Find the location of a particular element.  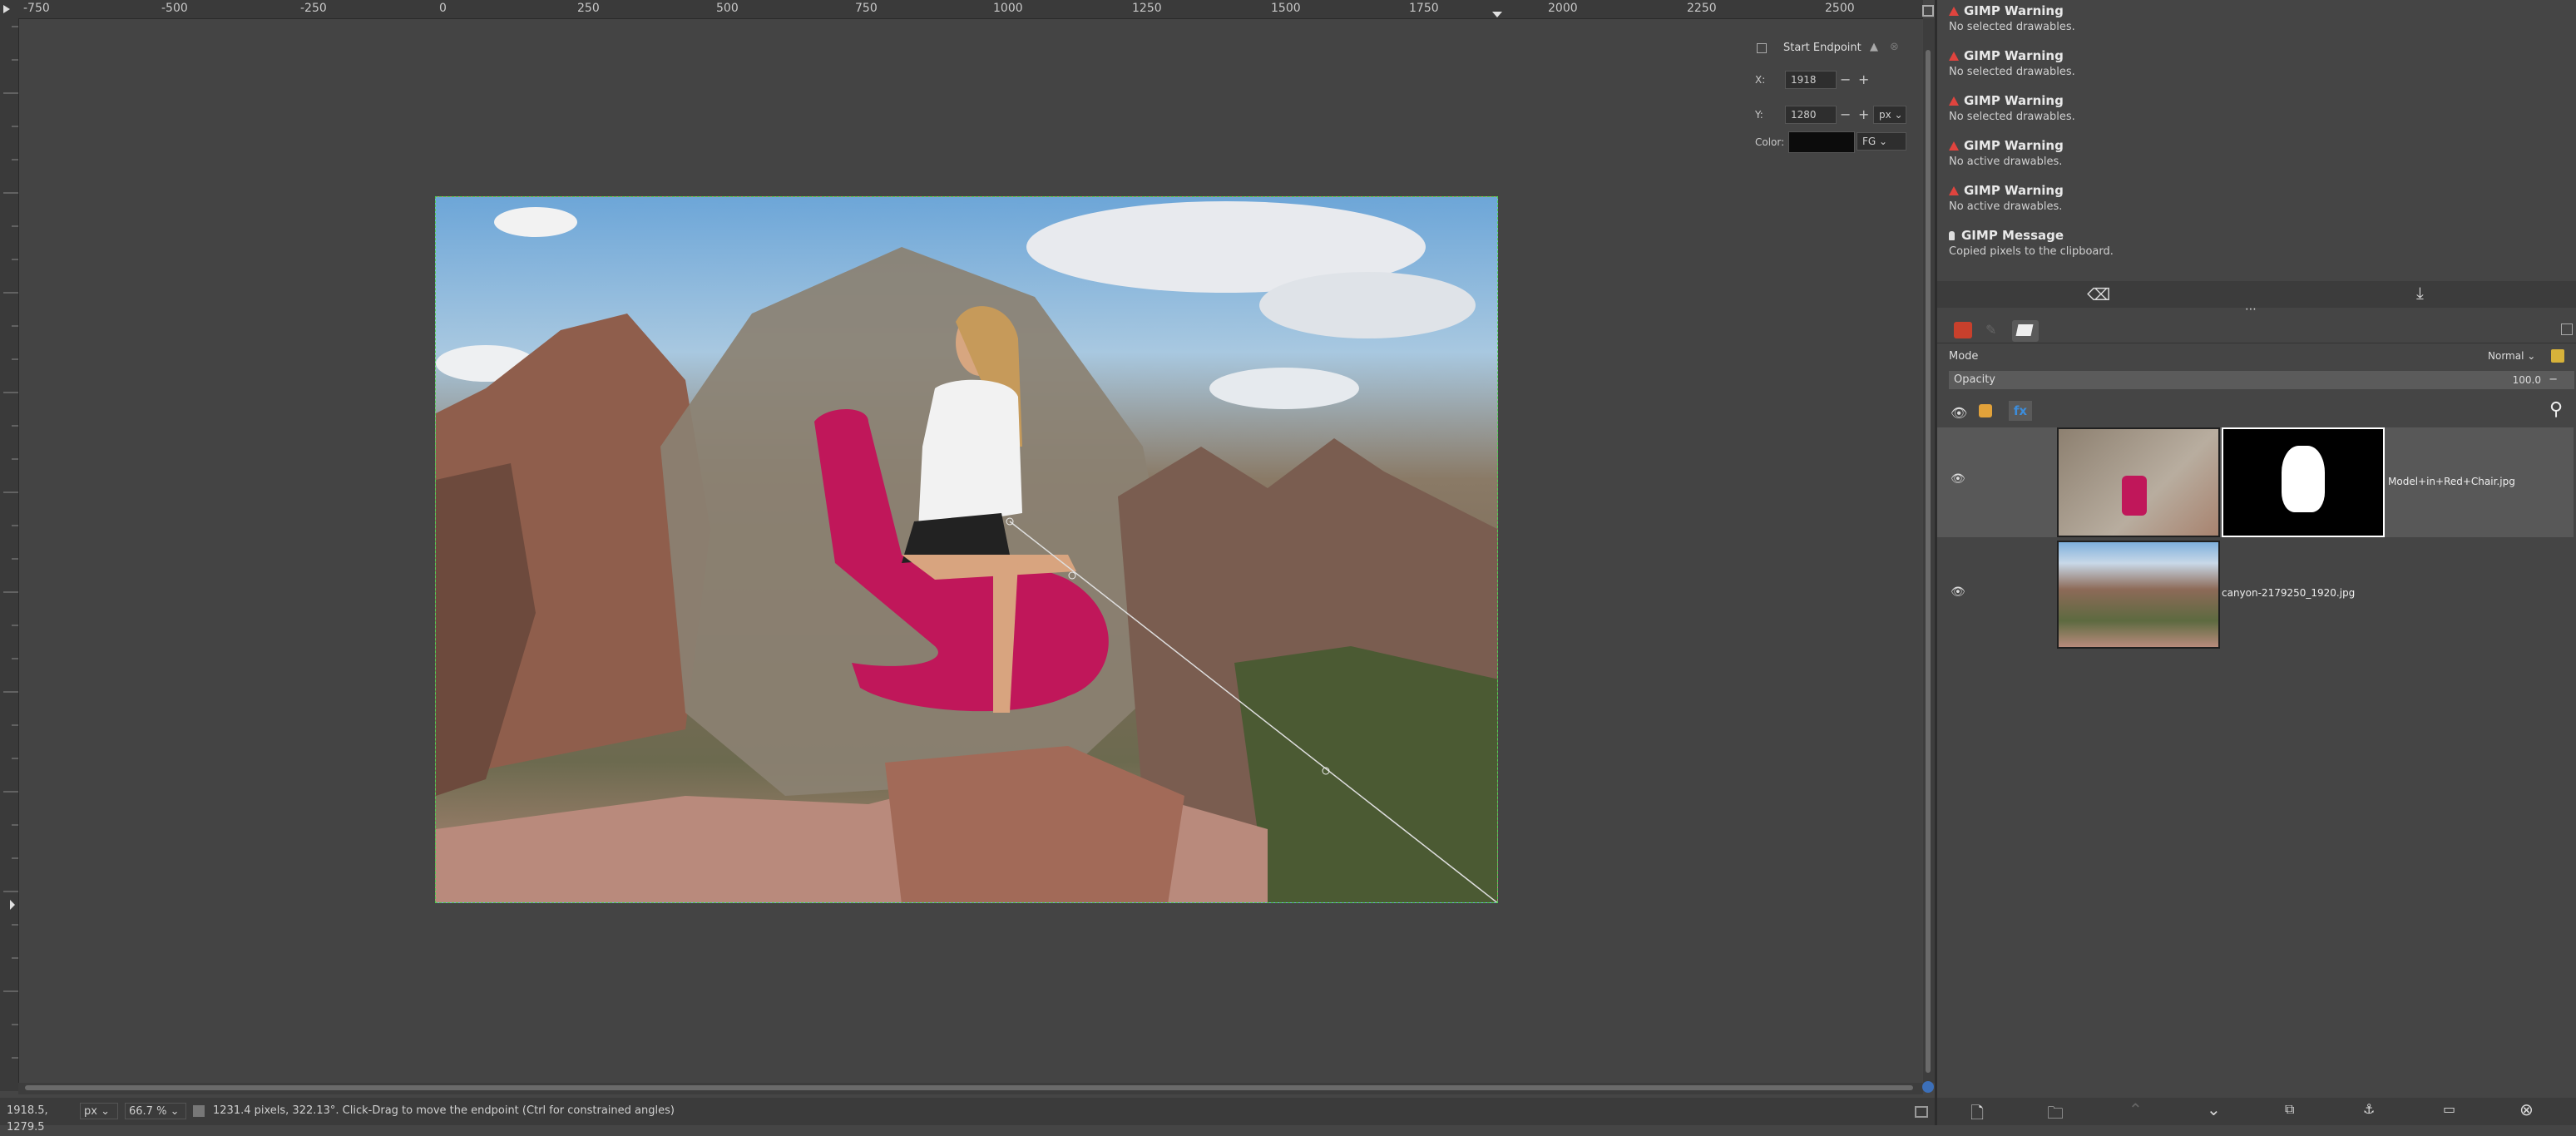

dock-handle-icon: ⋯ is located at coordinates (2251, 309).